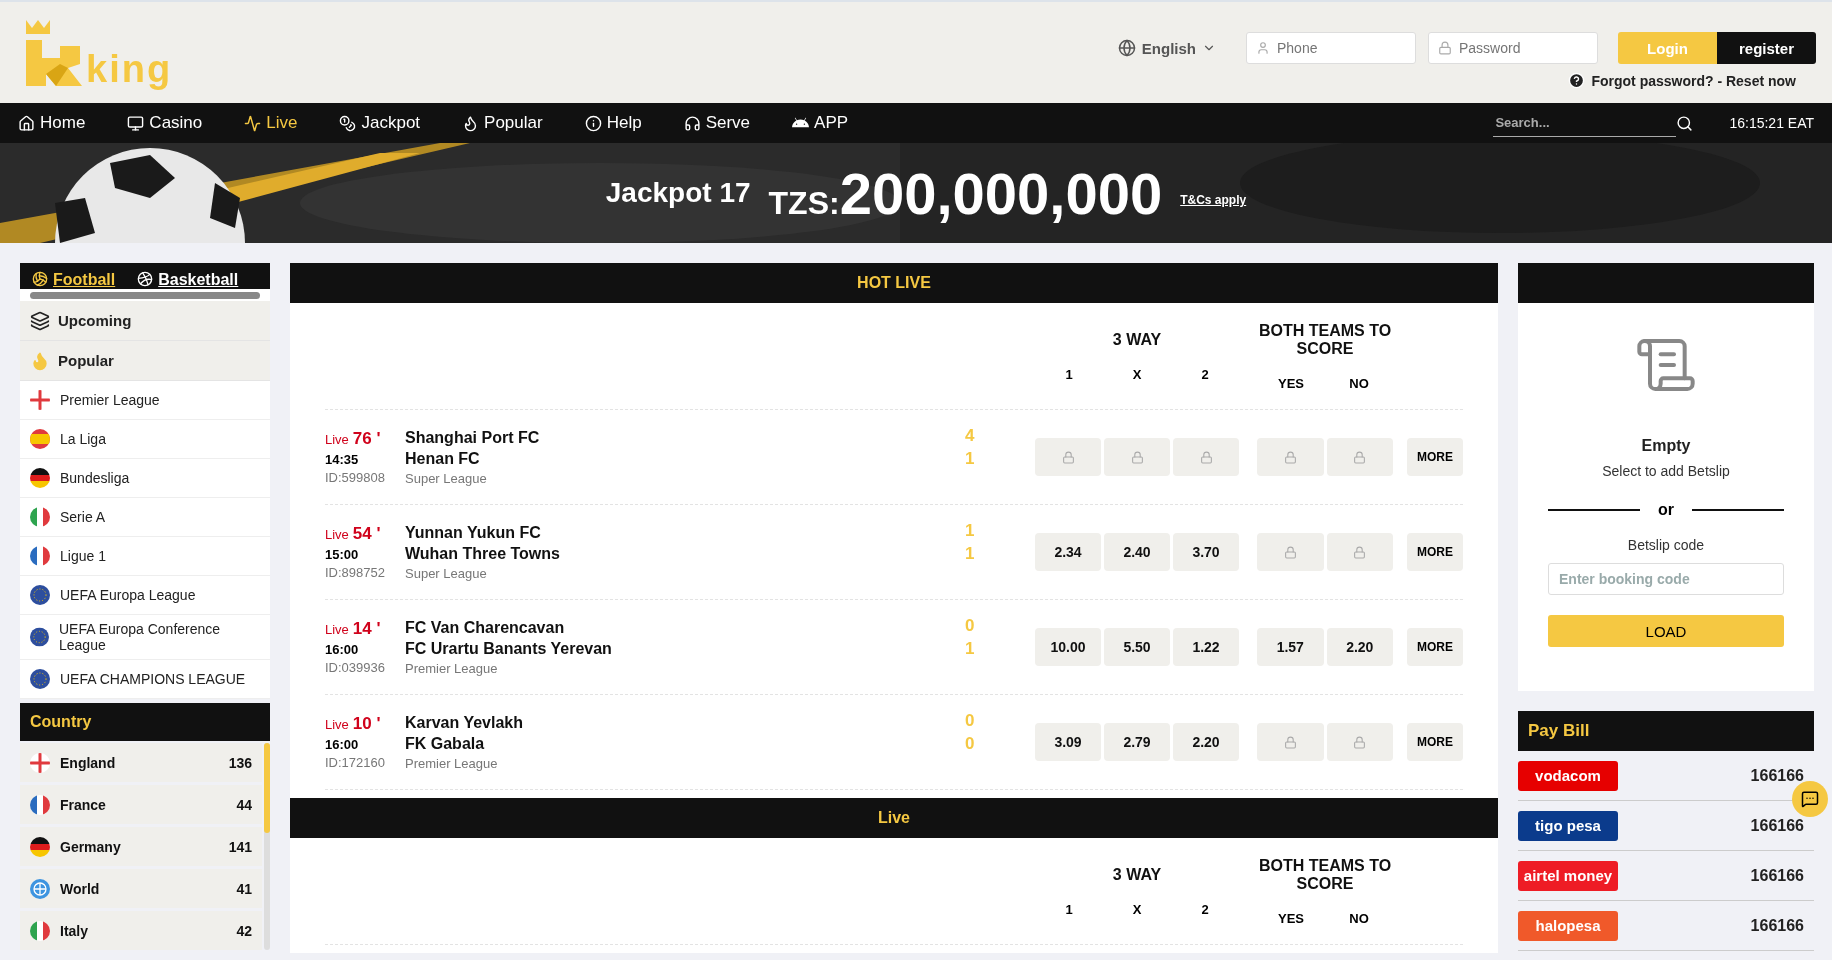 Image resolution: width=1832 pixels, height=960 pixels. What do you see at coordinates (502, 123) in the screenshot?
I see `nav-item: Popular` at bounding box center [502, 123].